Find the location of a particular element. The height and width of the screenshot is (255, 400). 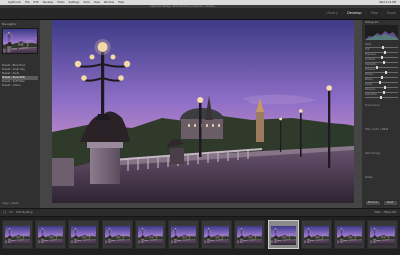

module-bar: Library | Develop | Map | Book is located at coordinates (200, 14).